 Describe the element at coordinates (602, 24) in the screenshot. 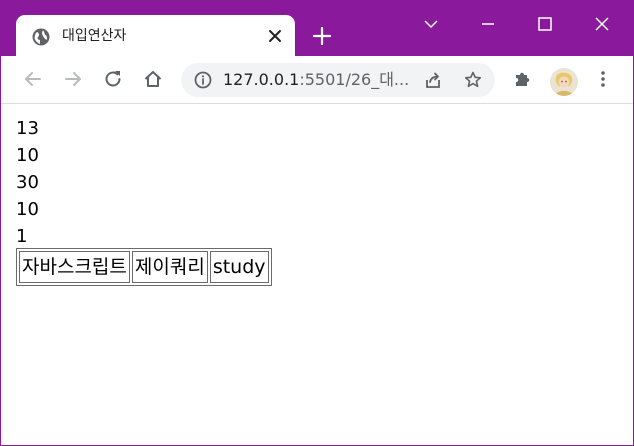

I see `close-window-icon` at that location.